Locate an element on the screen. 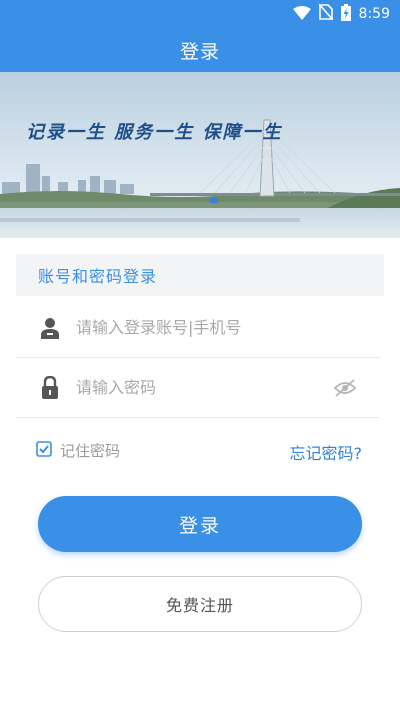 The image size is (400, 710). status-icons: 8:59 is located at coordinates (341, 14).